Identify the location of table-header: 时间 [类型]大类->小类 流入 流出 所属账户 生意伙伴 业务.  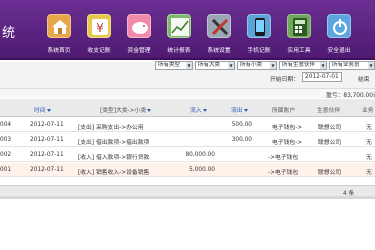
(187, 108).